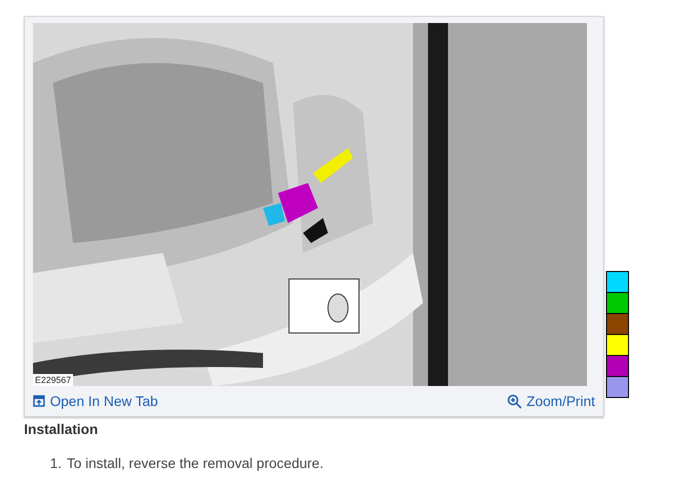 The width and height of the screenshot is (692, 494). What do you see at coordinates (195, 463) in the screenshot?
I see `step-text: To install, reverse the removal procedure.` at bounding box center [195, 463].